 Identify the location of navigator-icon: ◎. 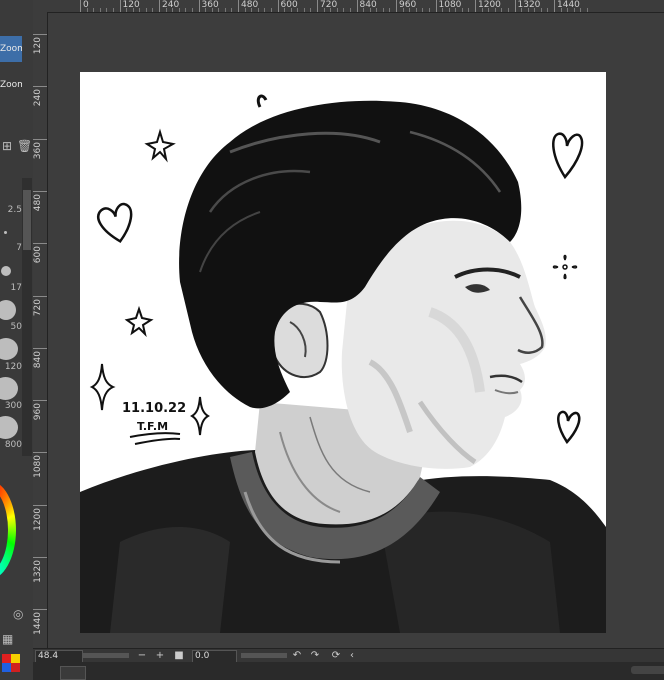
(18, 614).